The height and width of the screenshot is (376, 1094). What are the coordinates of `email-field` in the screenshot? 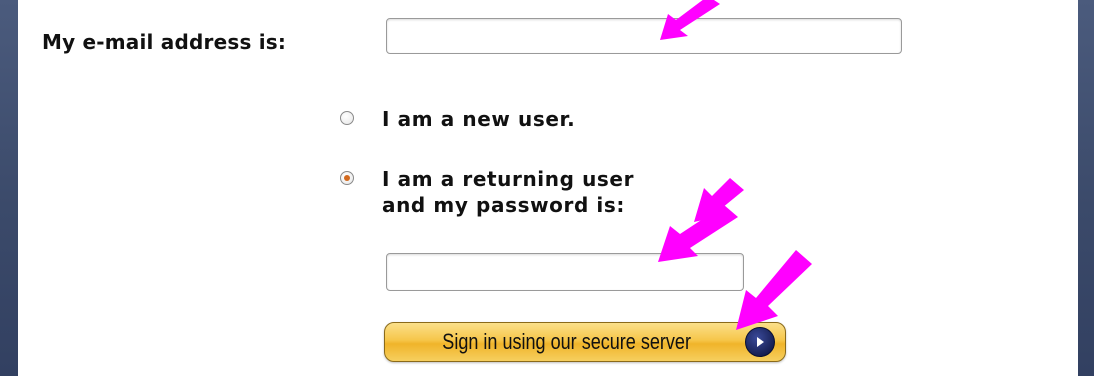 It's located at (644, 36).